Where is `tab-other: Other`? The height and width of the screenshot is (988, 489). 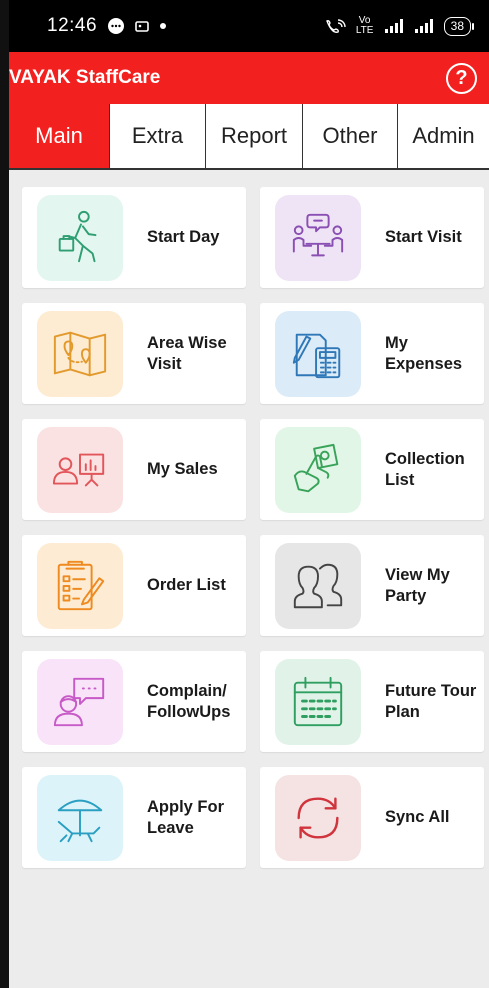 tab-other: Other is located at coordinates (350, 136).